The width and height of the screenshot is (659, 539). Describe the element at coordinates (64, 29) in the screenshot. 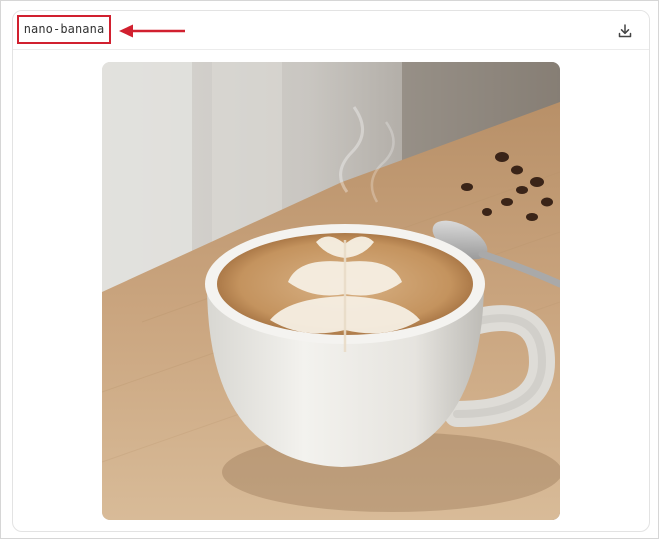

I see `model-name-label: nano-banana` at that location.